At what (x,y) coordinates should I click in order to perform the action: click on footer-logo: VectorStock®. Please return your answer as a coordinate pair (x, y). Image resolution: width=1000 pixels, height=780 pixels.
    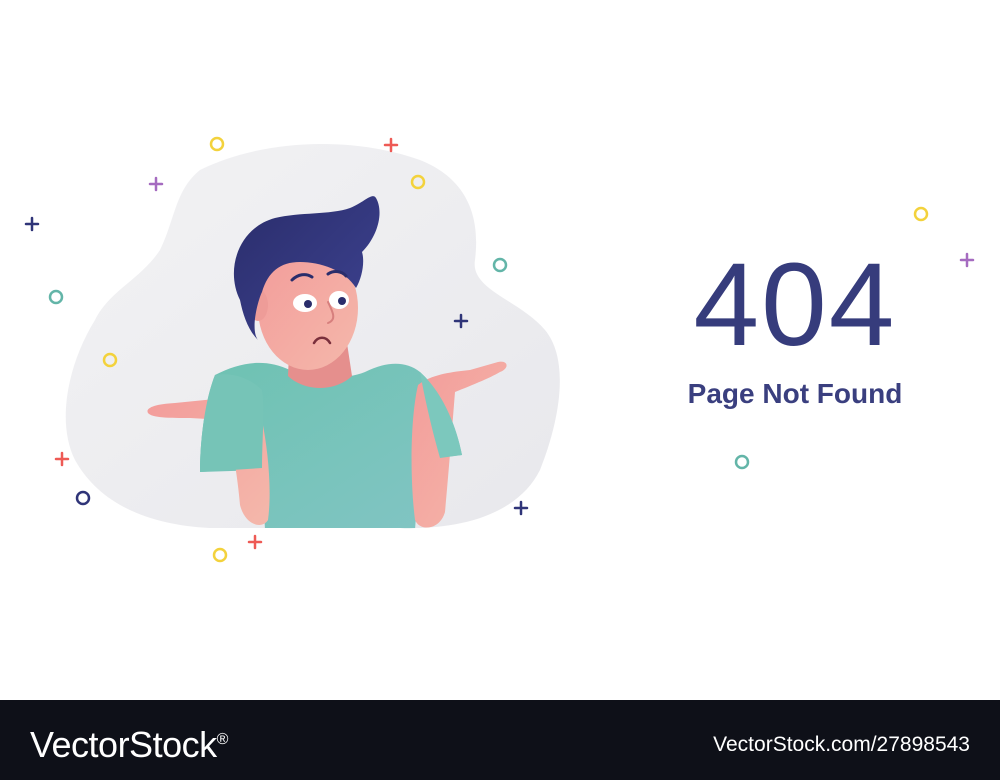
    Looking at the image, I should click on (129, 742).